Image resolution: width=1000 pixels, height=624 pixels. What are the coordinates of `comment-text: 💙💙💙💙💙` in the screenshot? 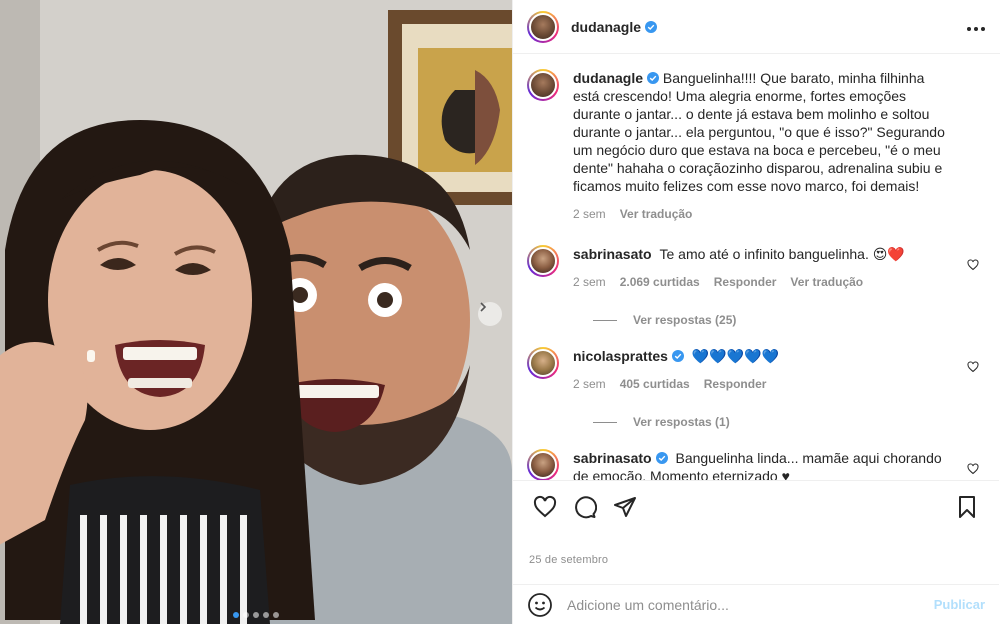 It's located at (735, 356).